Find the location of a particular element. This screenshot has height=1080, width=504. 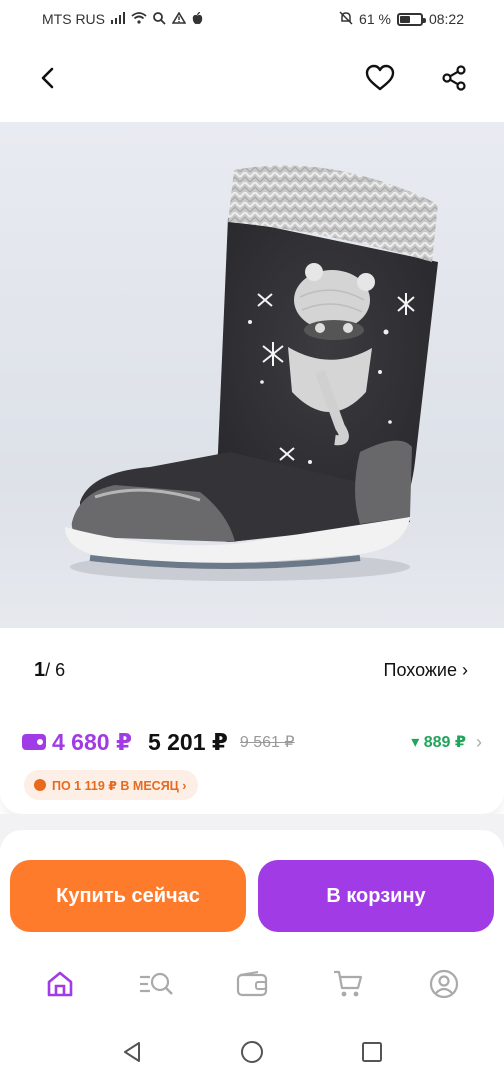

installment-badge: ПО 1 119 ₽ В МЕСЯЦ › is located at coordinates (111, 785).